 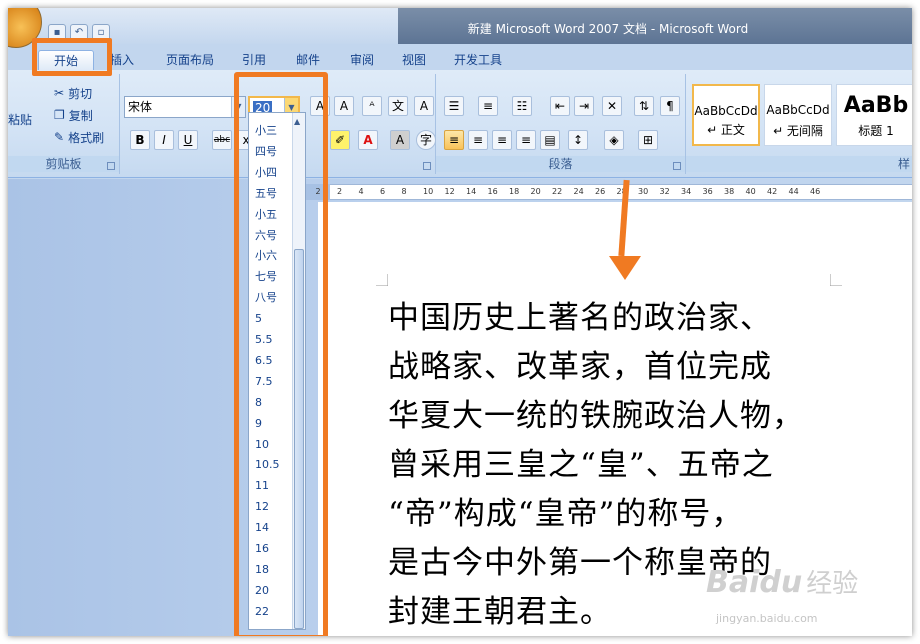 I want to click on ruler-tick: 40, so click(x=750, y=191).